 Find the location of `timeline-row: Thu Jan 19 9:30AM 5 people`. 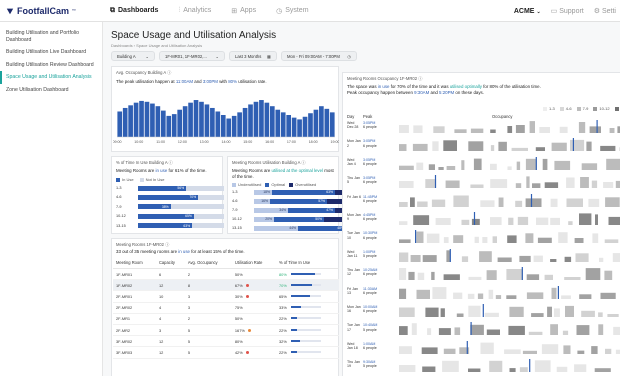

timeline-row: Thu Jan 19 9:30AM 5 people is located at coordinates (483, 366).